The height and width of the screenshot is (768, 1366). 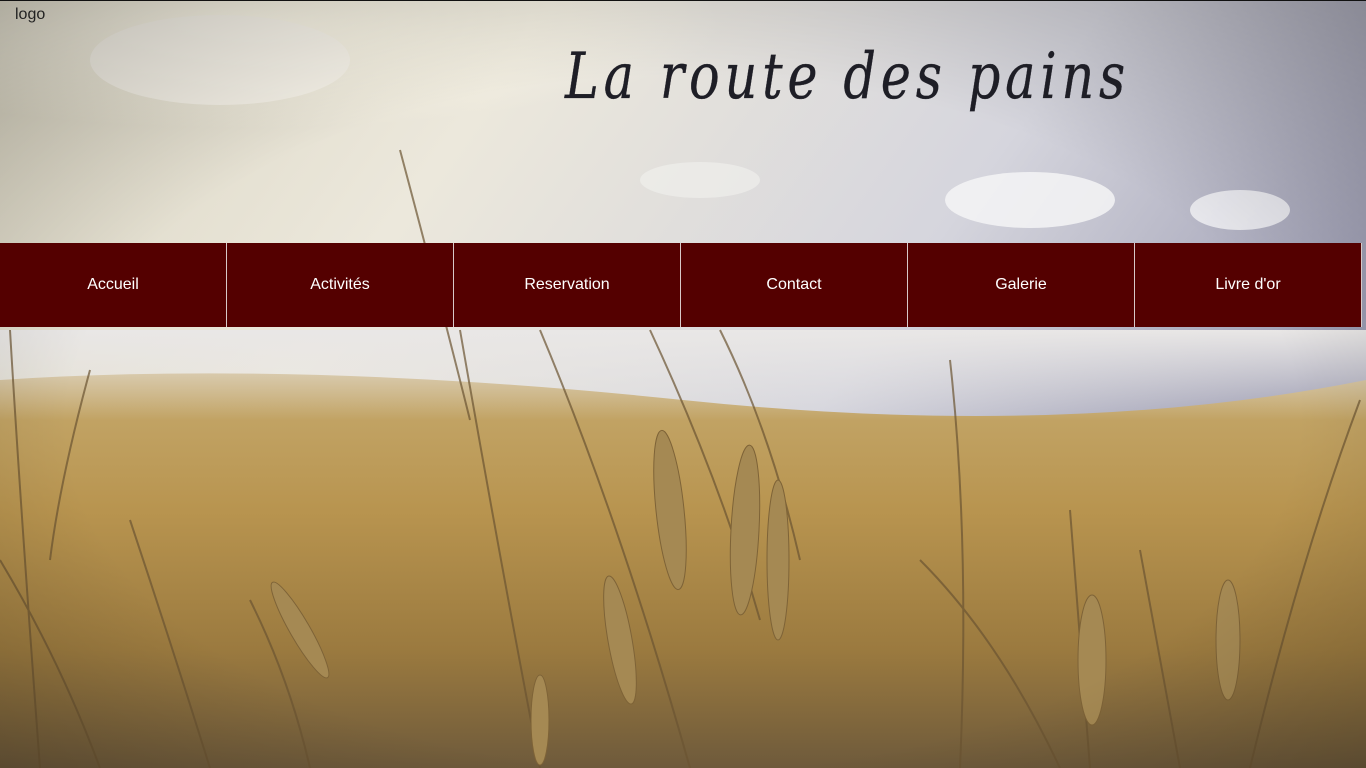 I want to click on nav-item-livre-dor: Livre d'or, so click(x=1248, y=285).